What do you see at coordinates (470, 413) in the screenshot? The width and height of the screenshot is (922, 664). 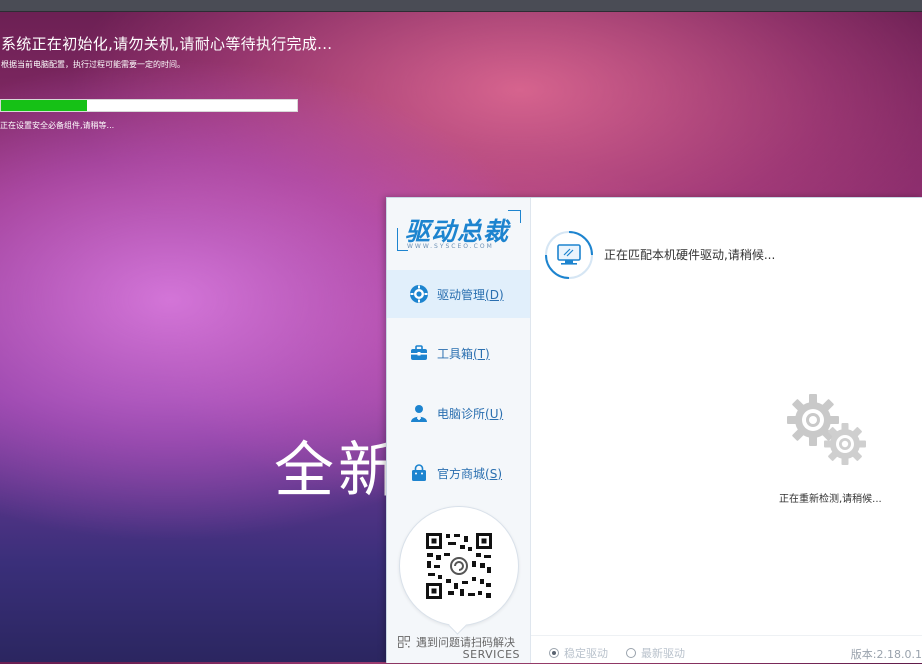 I see `sidebar-item-label: 电脑诊所(U)` at bounding box center [470, 413].